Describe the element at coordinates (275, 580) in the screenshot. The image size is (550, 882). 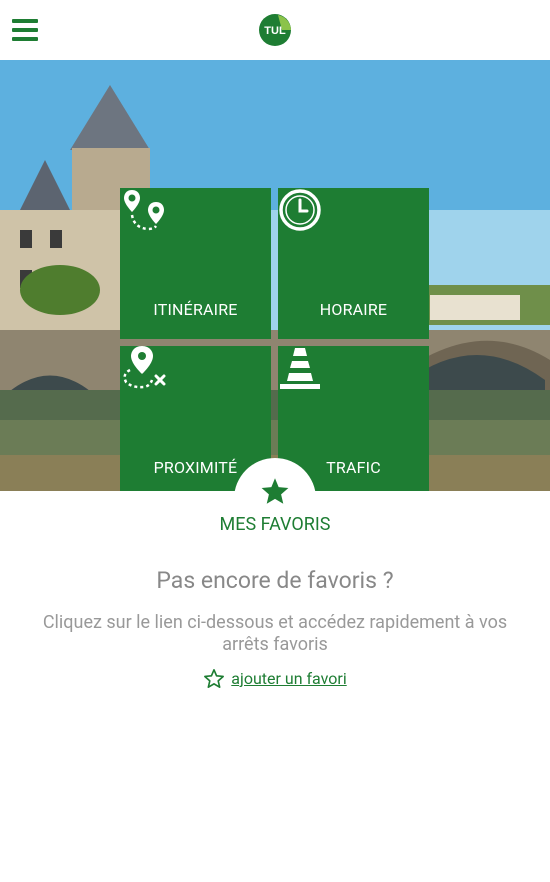
I see `empty-favorites-title: Pas encore de favoris ?` at that location.